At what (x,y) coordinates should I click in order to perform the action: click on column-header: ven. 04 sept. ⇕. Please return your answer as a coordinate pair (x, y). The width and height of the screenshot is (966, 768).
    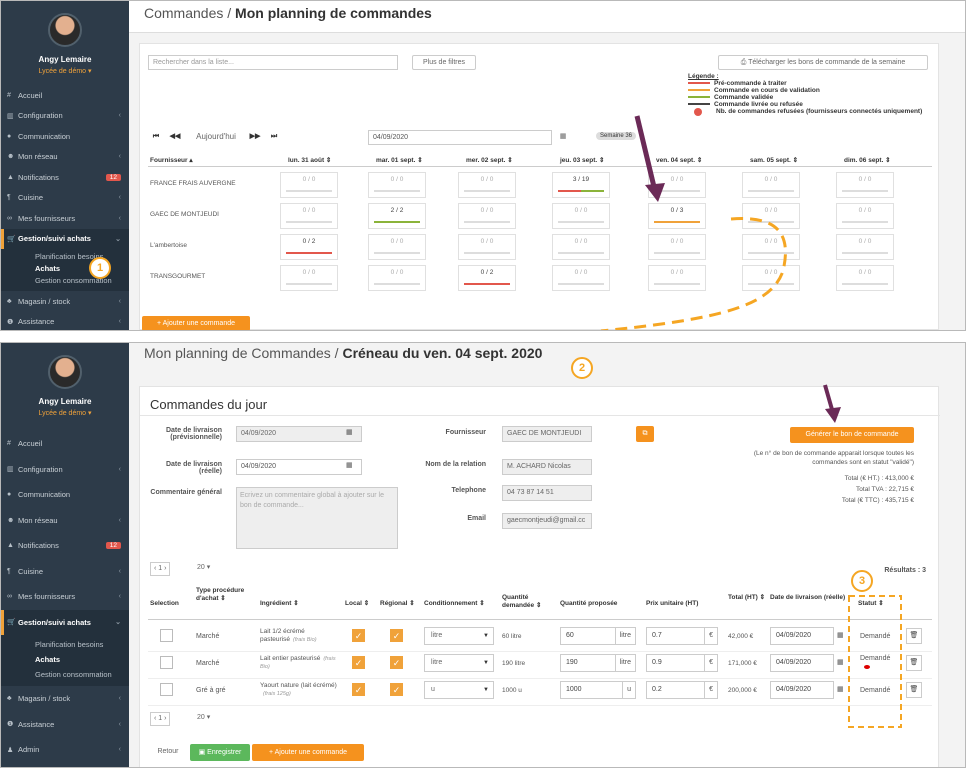
    Looking at the image, I should click on (679, 160).